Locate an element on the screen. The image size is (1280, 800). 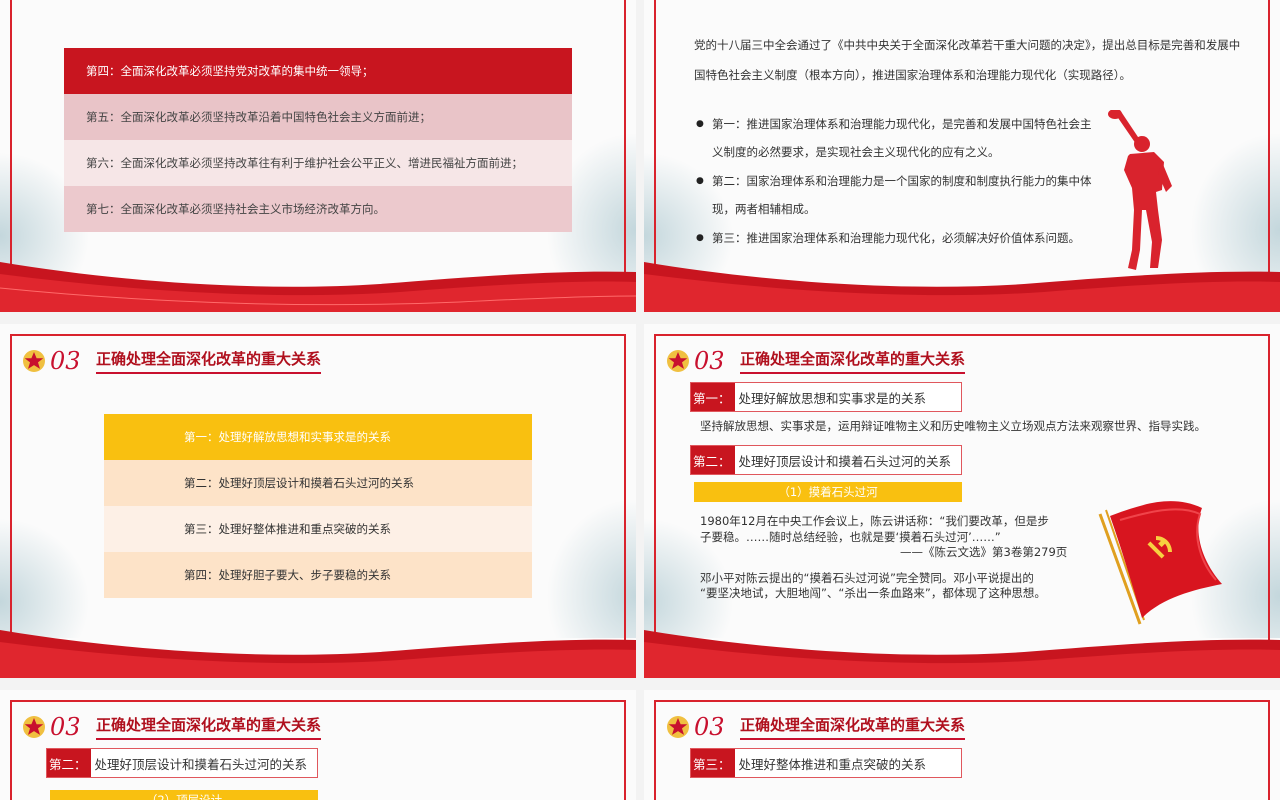
quote-line: 1980年12月在中央工作会议上，陈云讲话称：“我们要改革，但是步 is located at coordinates (874, 521).